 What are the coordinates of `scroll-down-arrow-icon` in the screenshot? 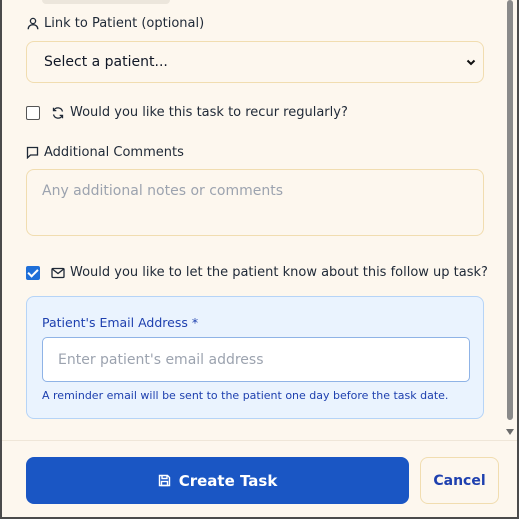 It's located at (510, 432).